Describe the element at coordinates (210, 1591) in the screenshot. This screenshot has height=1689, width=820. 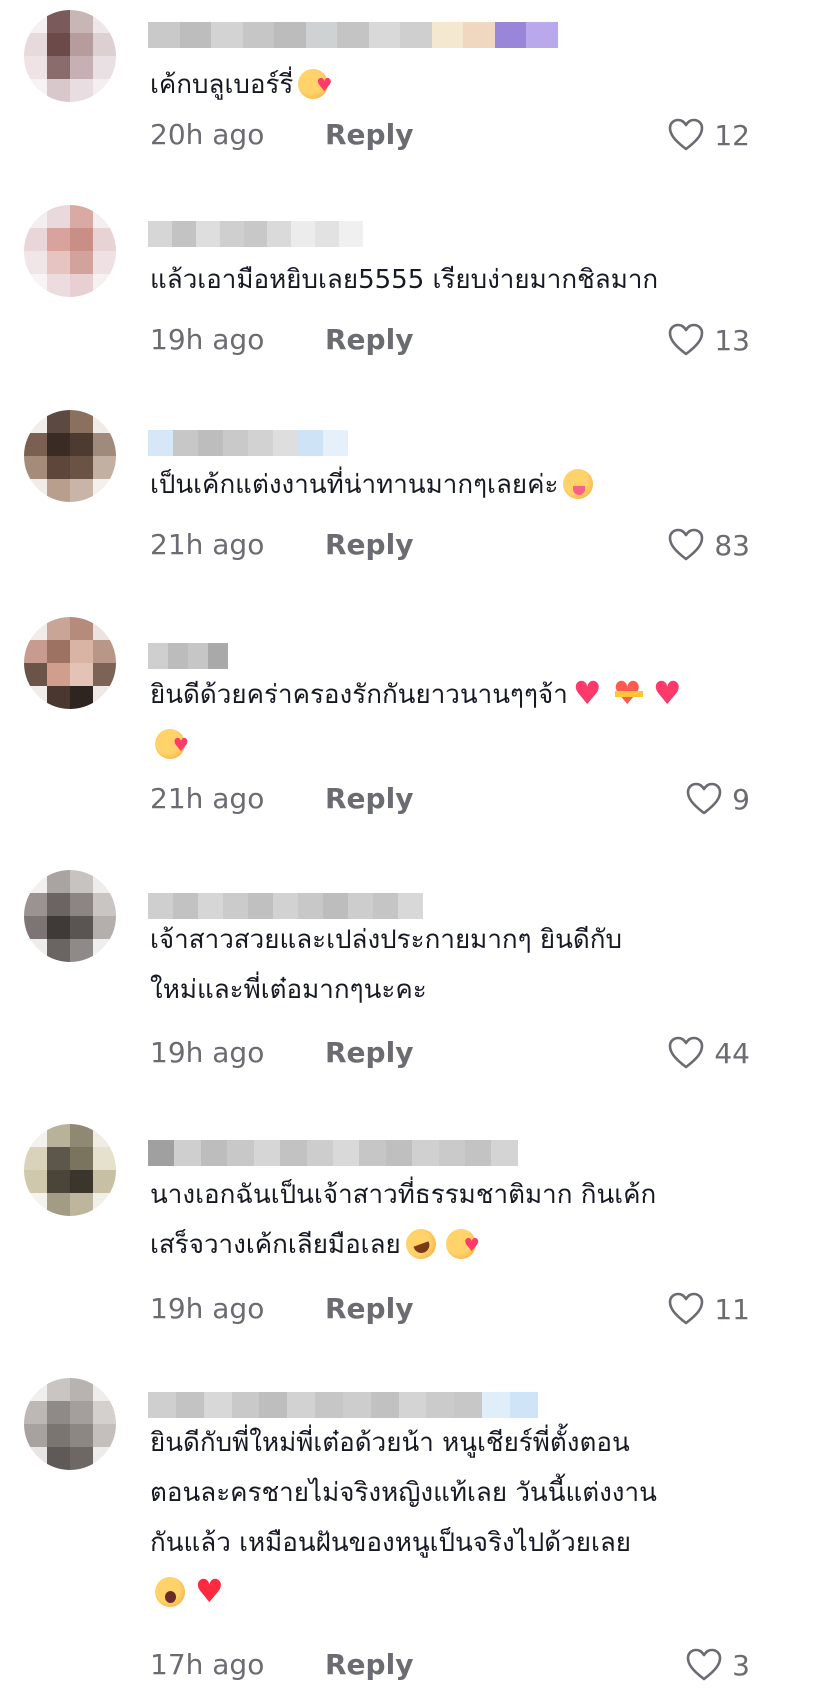
I see `red-heart-icon` at that location.